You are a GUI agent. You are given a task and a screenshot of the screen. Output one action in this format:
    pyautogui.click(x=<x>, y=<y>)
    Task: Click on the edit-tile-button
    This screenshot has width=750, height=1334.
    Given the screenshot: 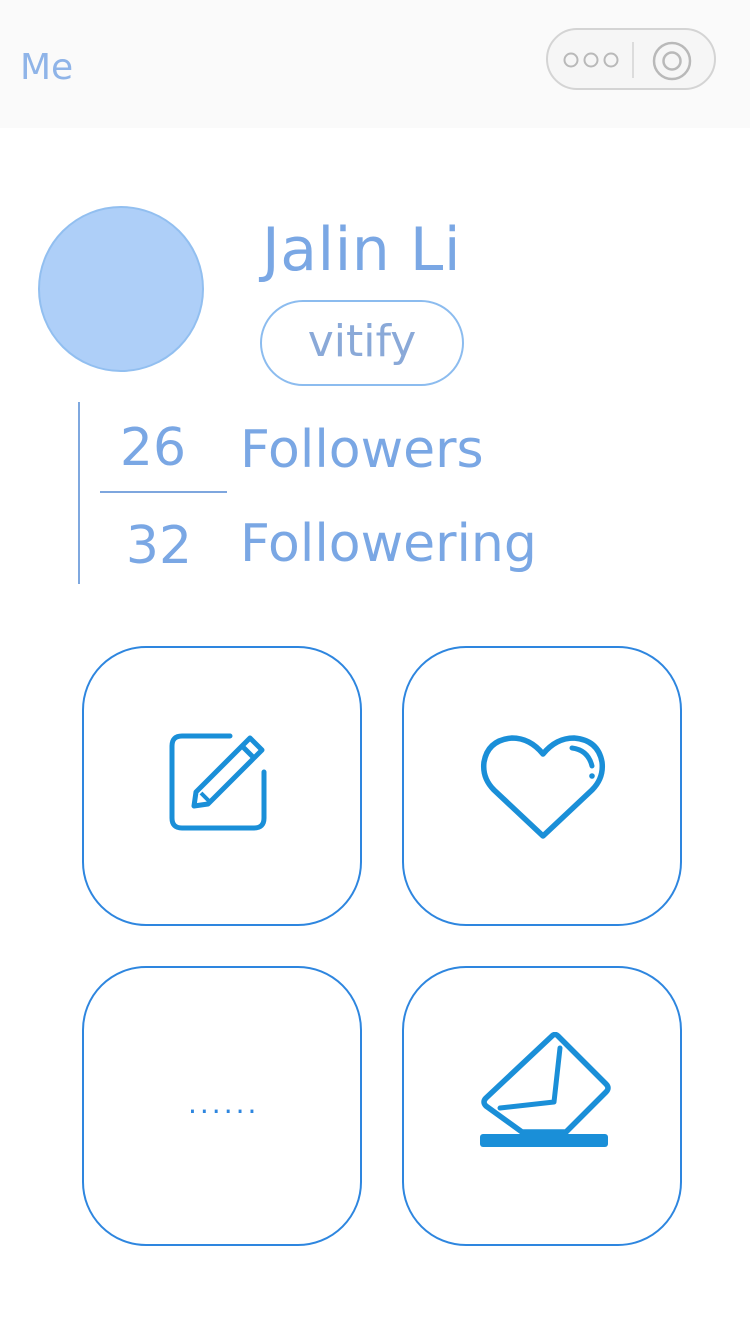 What is the action you would take?
    pyautogui.click(x=222, y=786)
    